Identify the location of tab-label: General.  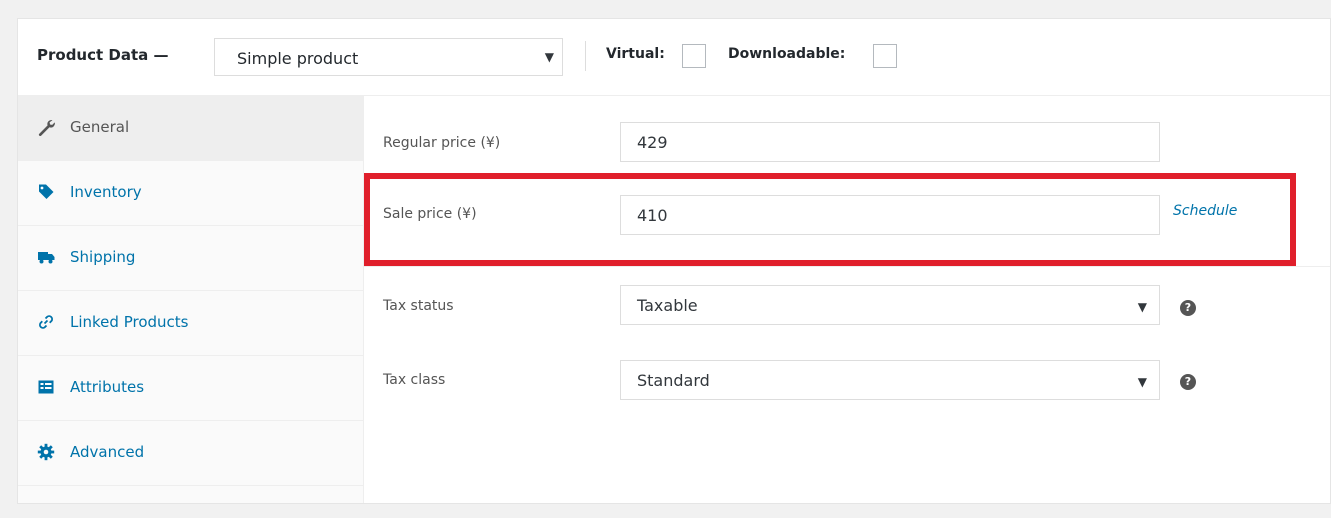
(100, 127).